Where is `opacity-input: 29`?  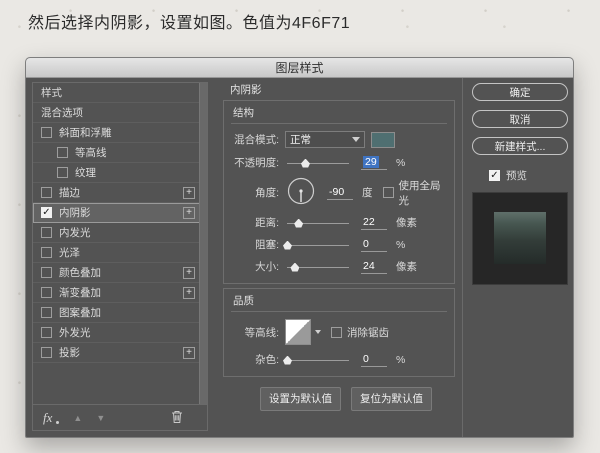 opacity-input: 29 is located at coordinates (374, 162).